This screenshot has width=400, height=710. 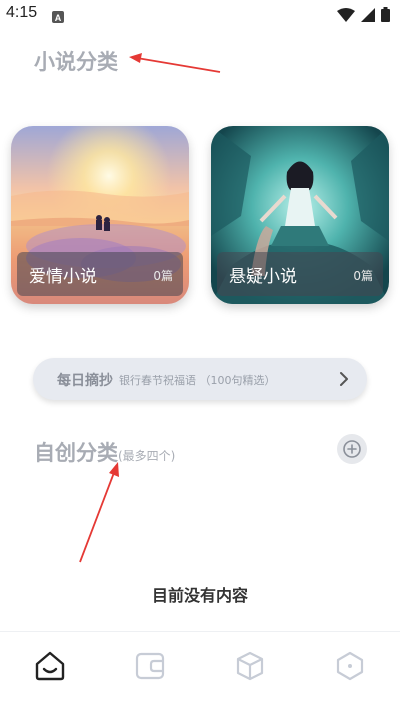 I want to click on status-bar: 4:15 A, so click(x=200, y=14).